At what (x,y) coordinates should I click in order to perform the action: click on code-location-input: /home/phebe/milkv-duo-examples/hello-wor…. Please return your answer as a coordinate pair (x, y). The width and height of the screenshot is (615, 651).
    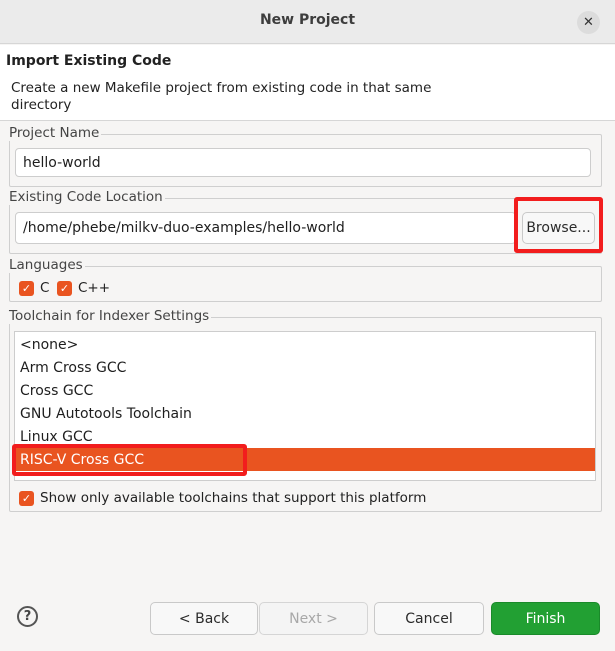
    Looking at the image, I should click on (265, 228).